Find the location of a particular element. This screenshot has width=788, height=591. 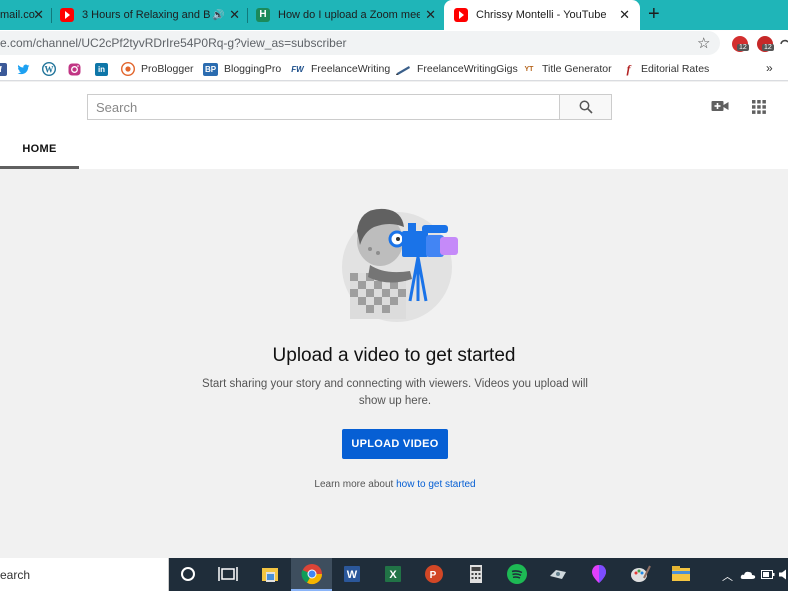

svg-text: X is located at coordinates (393, 575).